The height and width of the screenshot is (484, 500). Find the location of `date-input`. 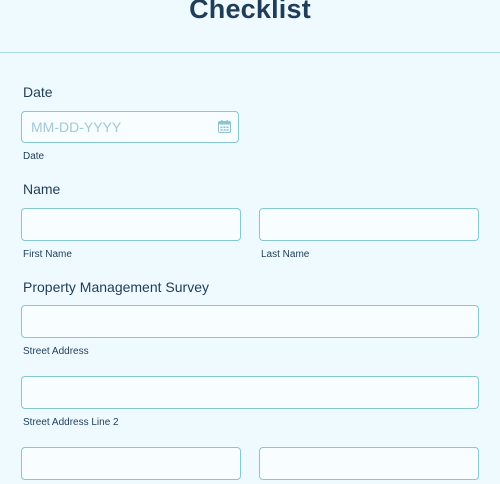

date-input is located at coordinates (130, 127).